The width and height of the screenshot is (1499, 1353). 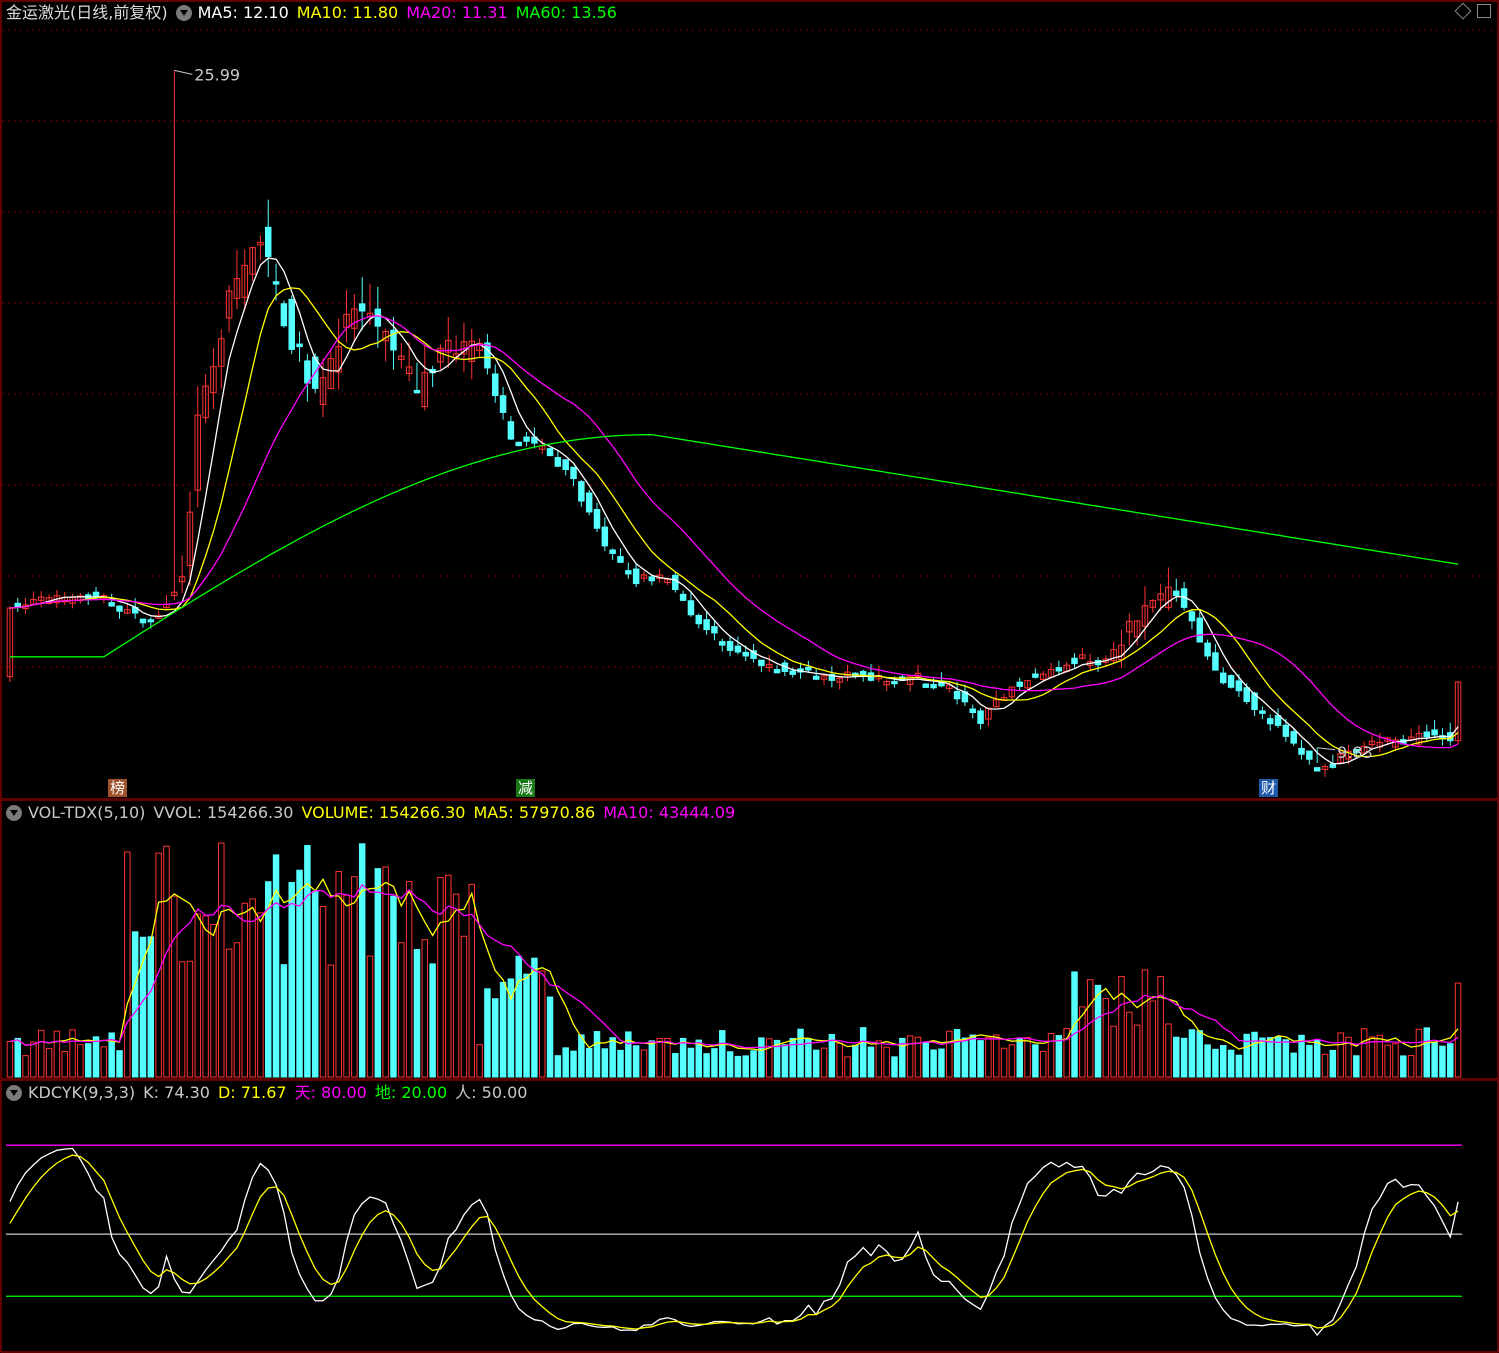 I want to click on k-label: K: 74.30, so click(x=176, y=1092).